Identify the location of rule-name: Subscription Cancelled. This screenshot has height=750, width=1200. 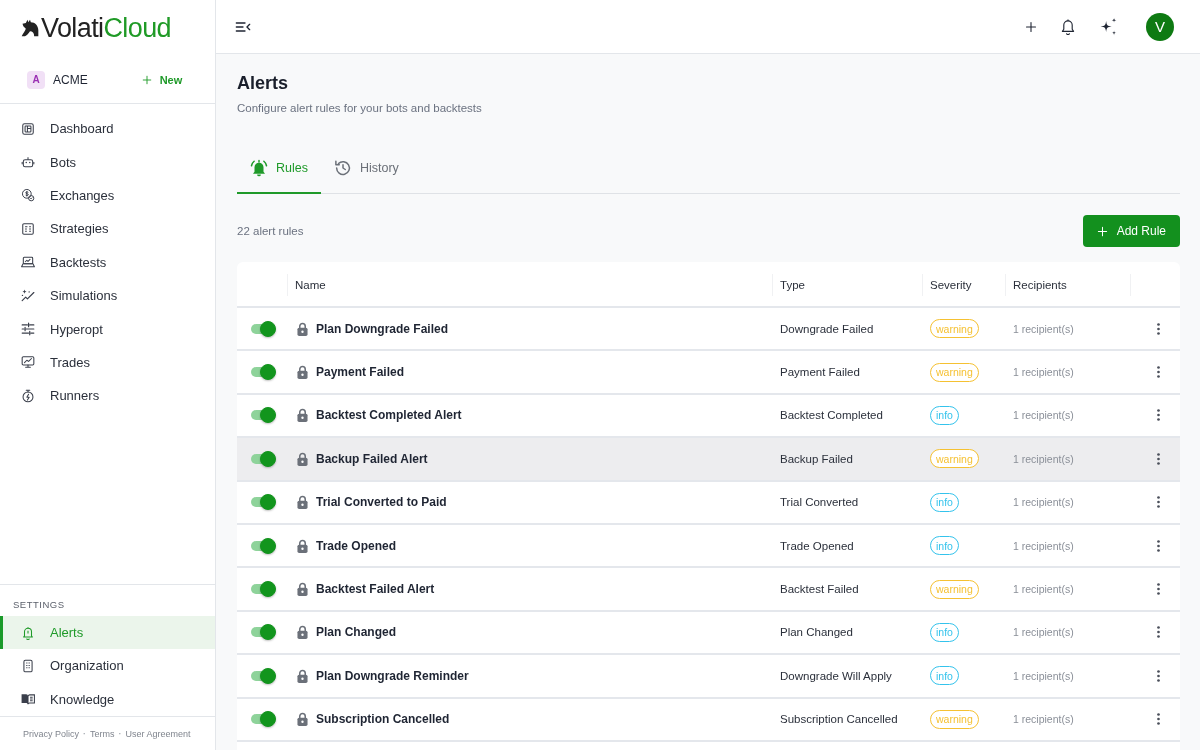
(383, 719).